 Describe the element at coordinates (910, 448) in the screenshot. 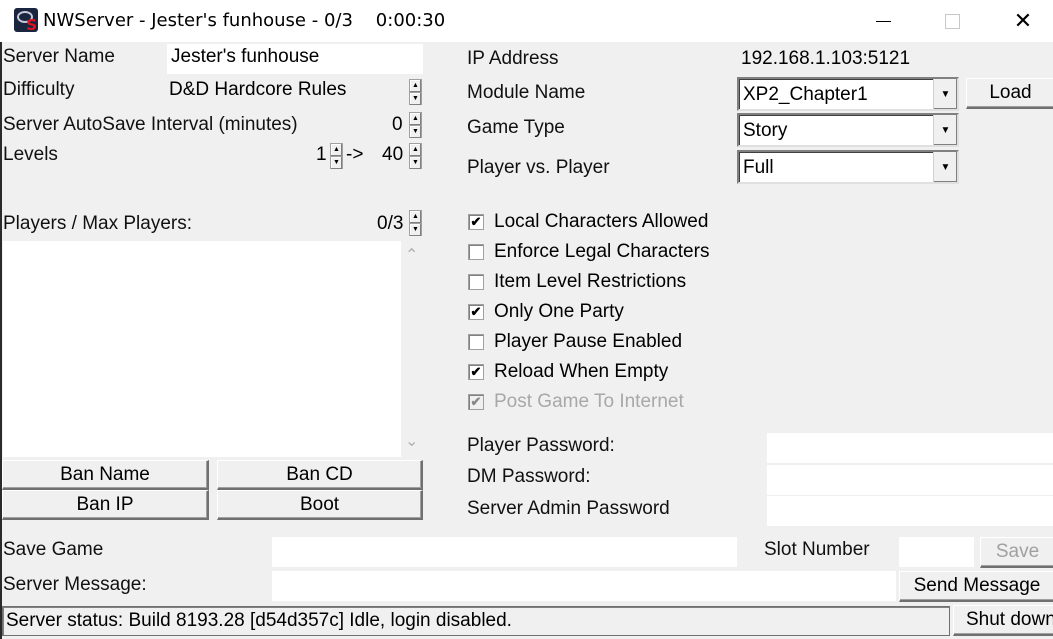

I see `player-password-input` at that location.